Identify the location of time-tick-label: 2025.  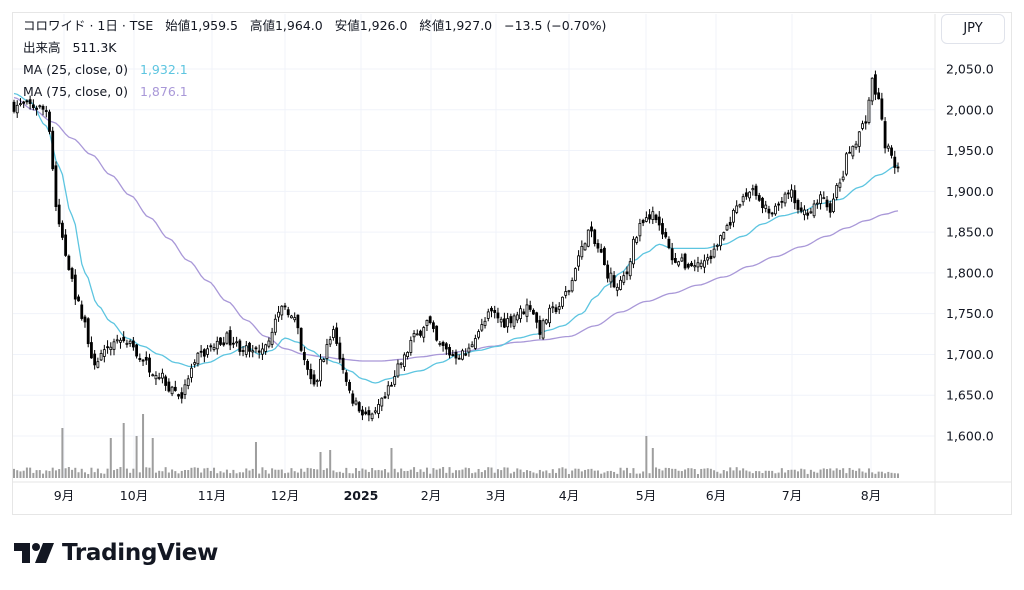
(361, 495).